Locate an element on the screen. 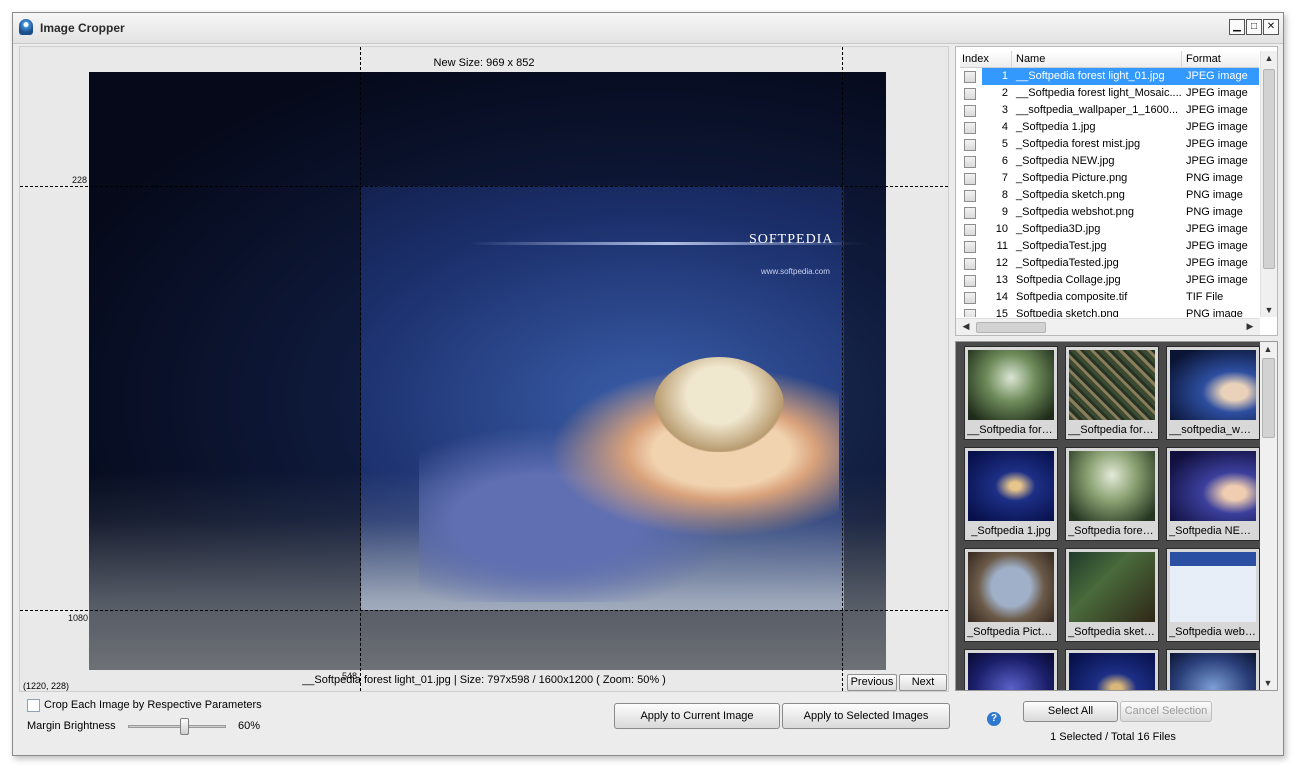  file-row: 8 _Softpedia sketch.png PNG image is located at coordinates (1109, 195).